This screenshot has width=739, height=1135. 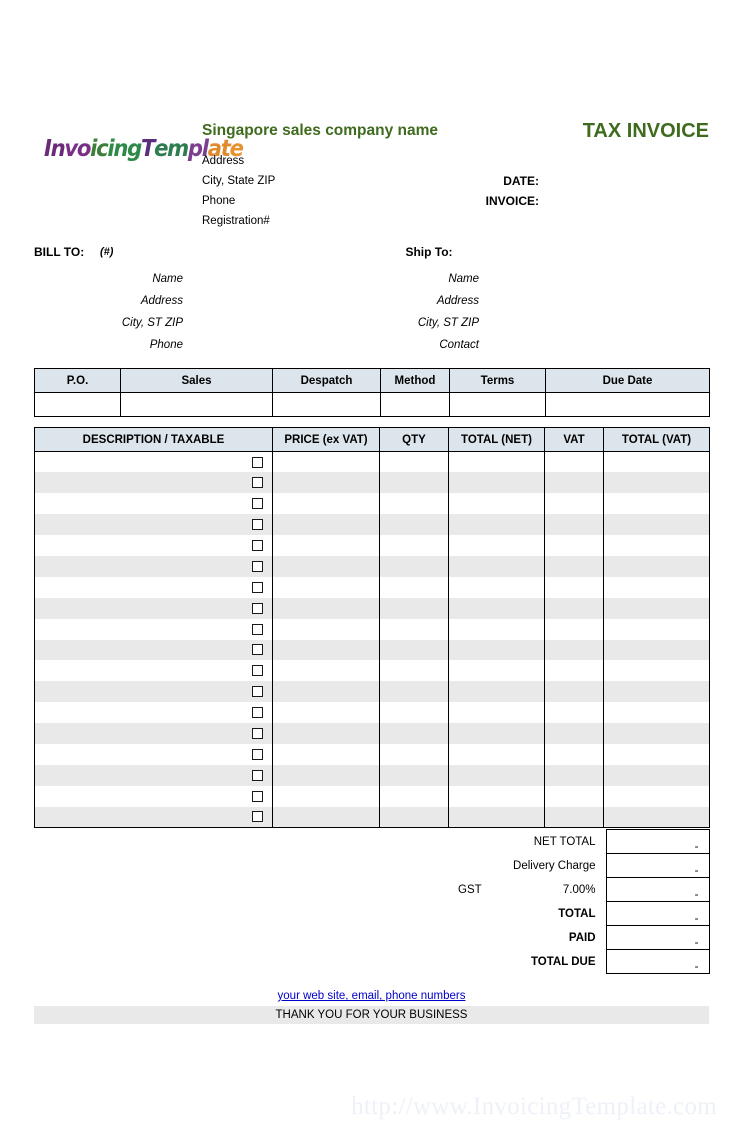 I want to click on bill-to-name: Name, so click(x=108, y=279).